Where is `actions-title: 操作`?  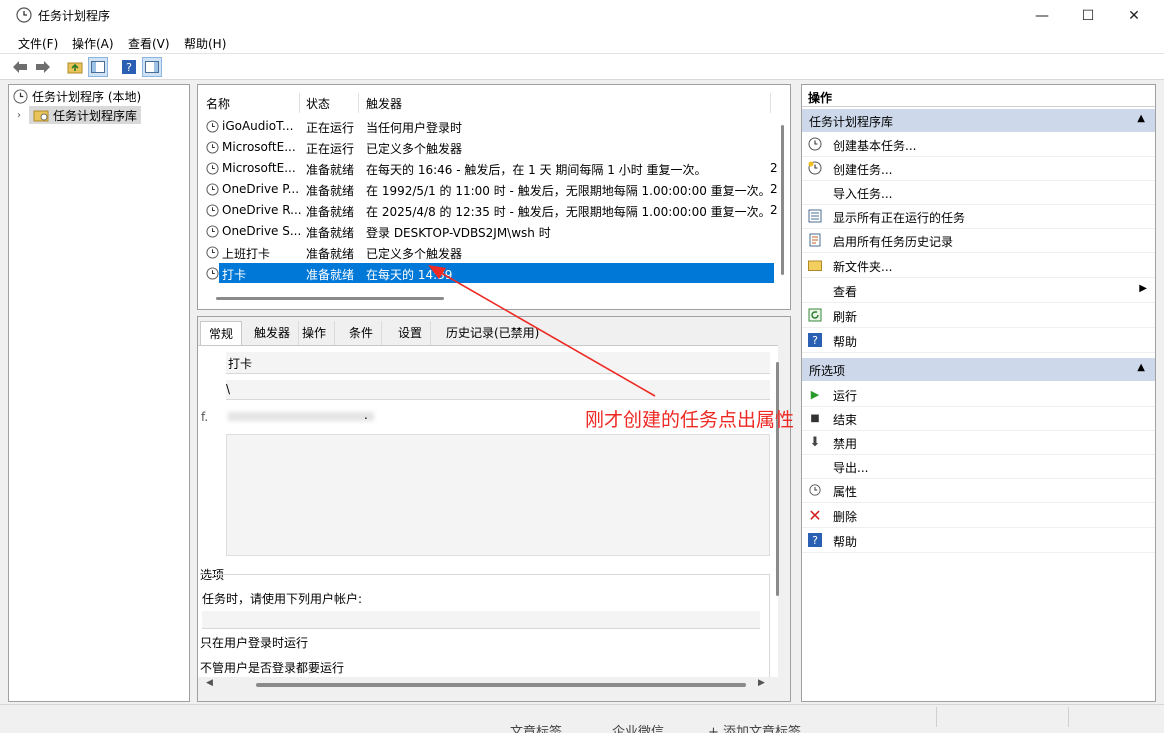 actions-title: 操作 is located at coordinates (978, 96).